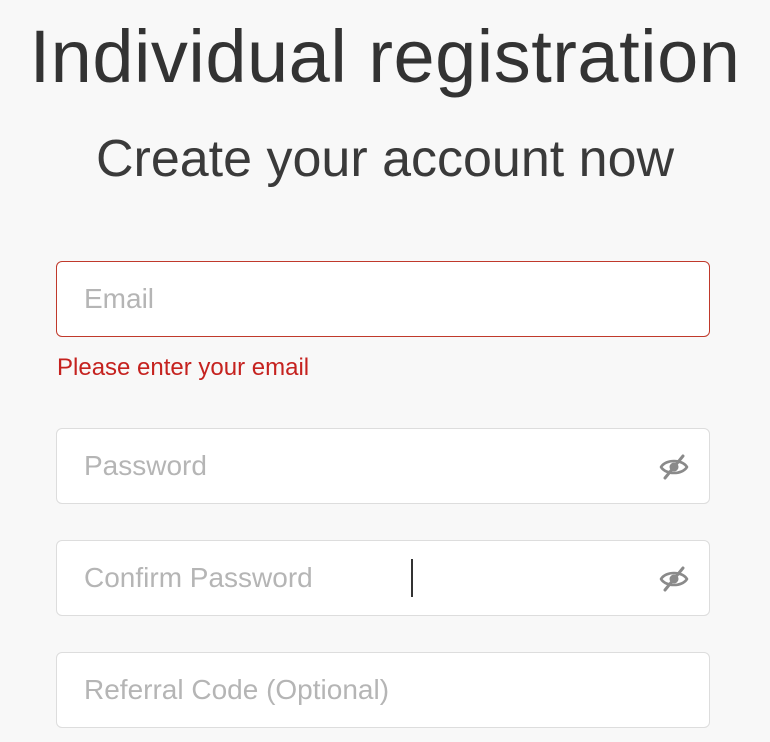 This screenshot has height=742, width=770. I want to click on password-field, so click(383, 466).